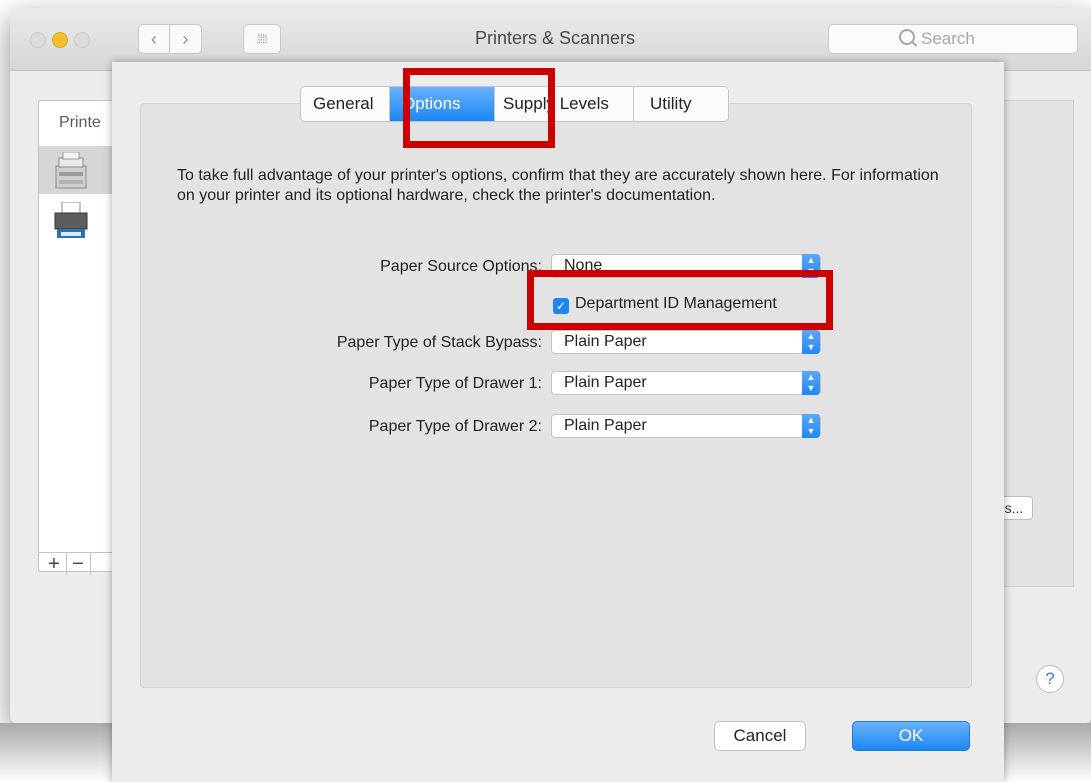  Describe the element at coordinates (82, 40) in the screenshot. I see `zoom-window-button` at that location.